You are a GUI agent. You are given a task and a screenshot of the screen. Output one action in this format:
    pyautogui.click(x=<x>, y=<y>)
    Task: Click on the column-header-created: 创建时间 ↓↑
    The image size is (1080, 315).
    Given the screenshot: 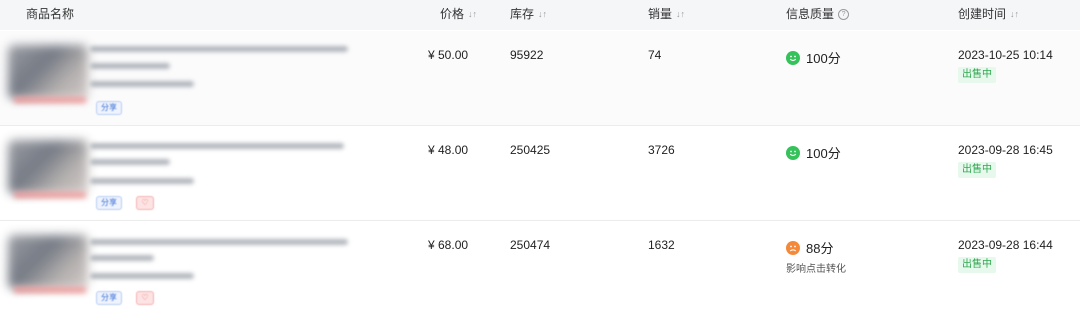 What is the action you would take?
    pyautogui.click(x=988, y=14)
    